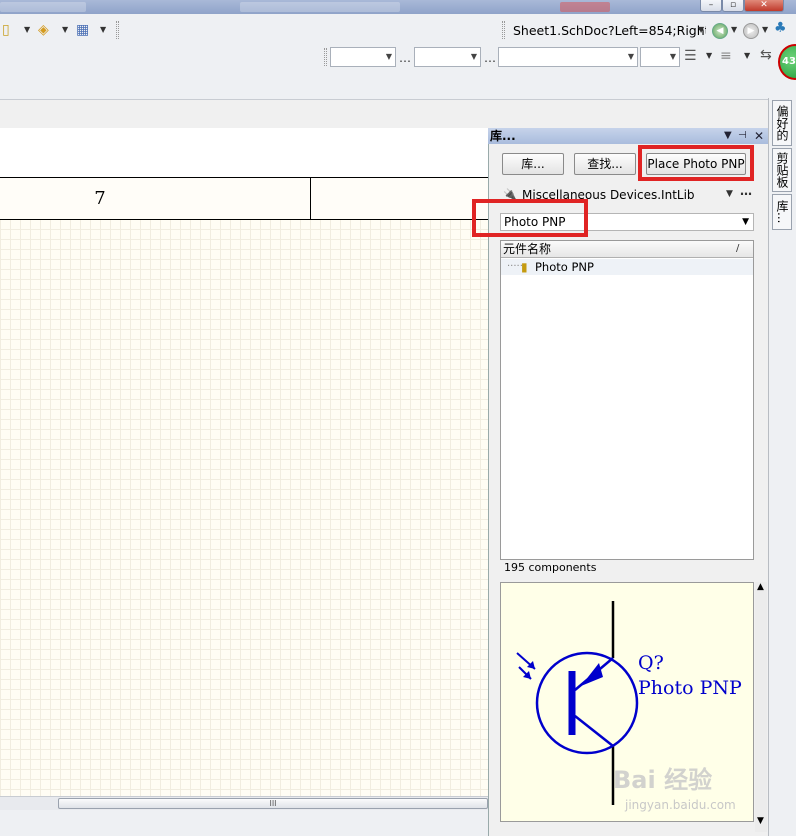 This screenshot has height=836, width=796. What do you see at coordinates (751, 31) in the screenshot?
I see `forward-icon: ▶` at bounding box center [751, 31].